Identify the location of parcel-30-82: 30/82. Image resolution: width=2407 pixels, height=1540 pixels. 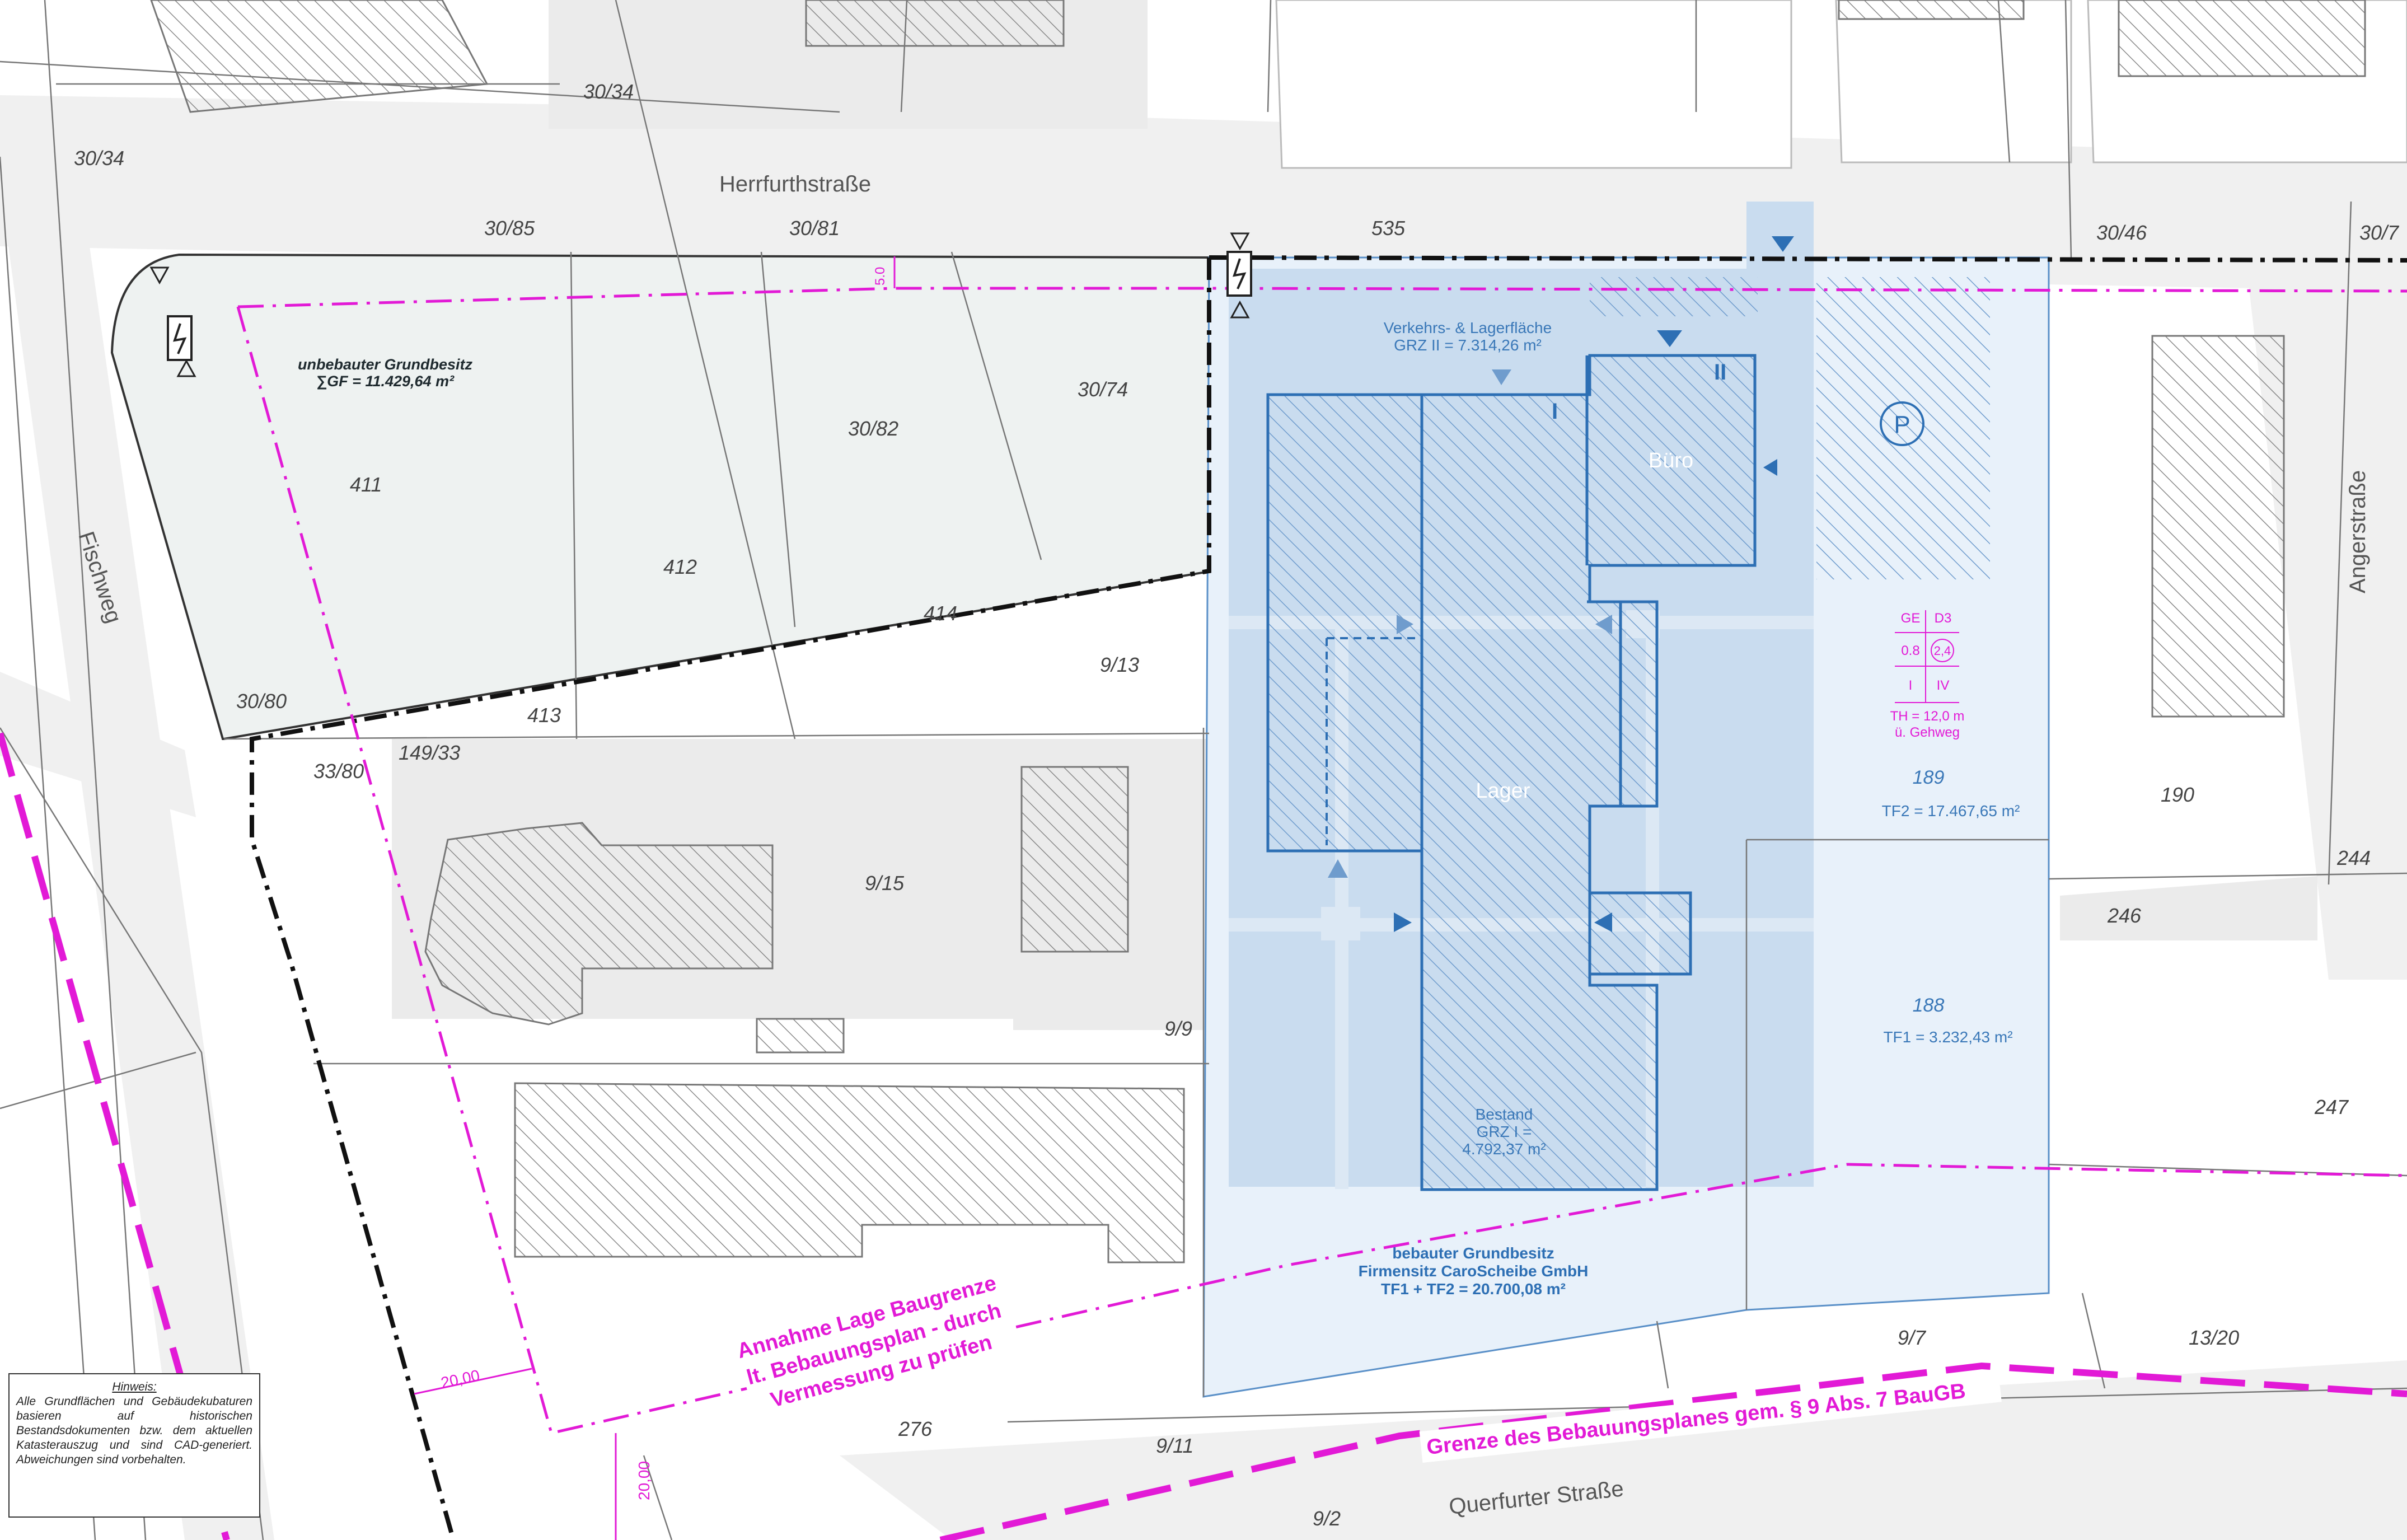
(873, 428).